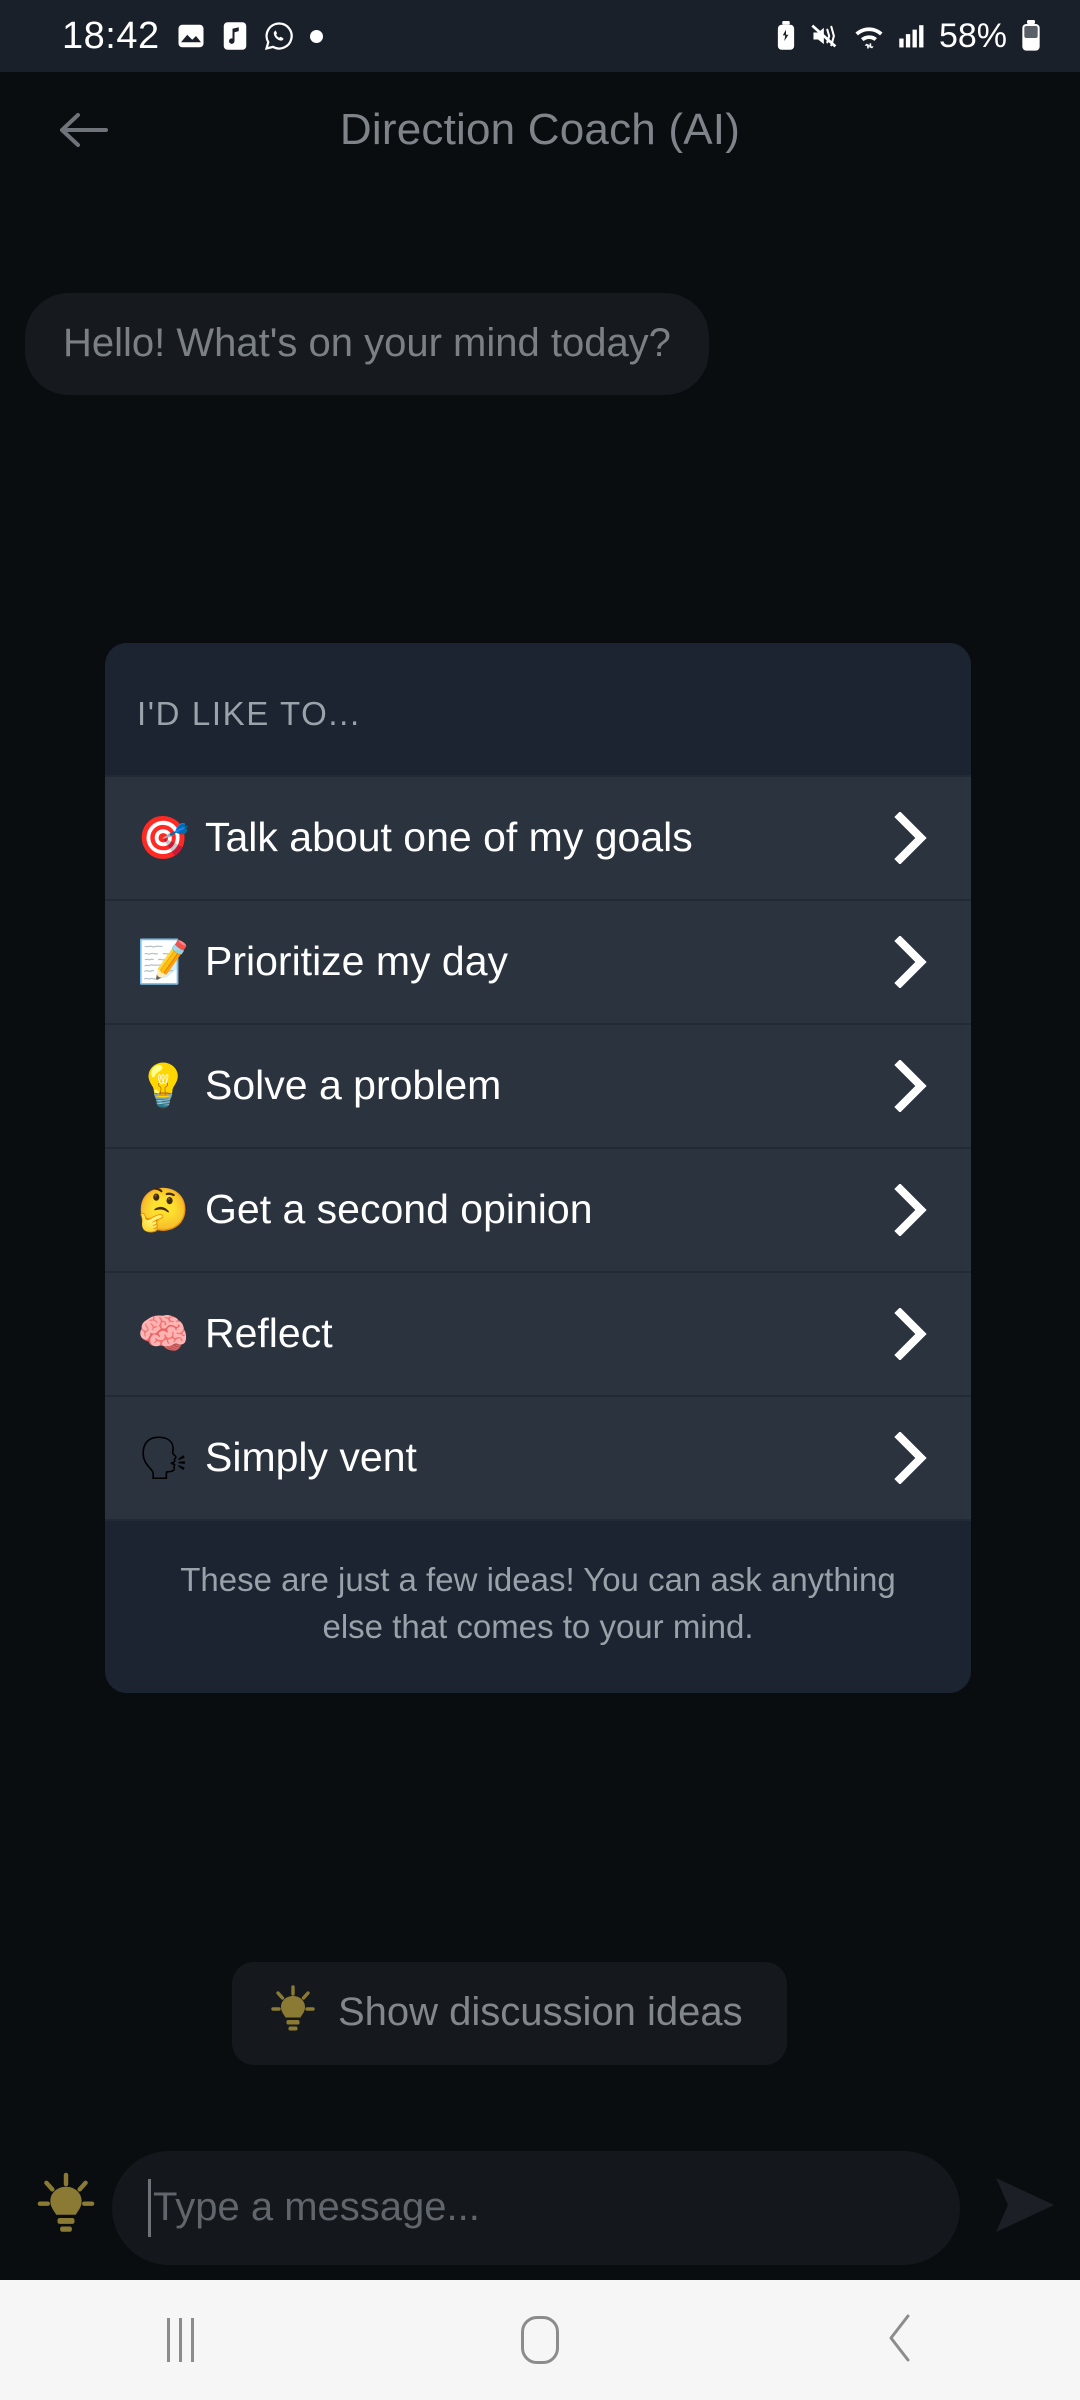 Image resolution: width=1080 pixels, height=2400 pixels. What do you see at coordinates (316, 36) in the screenshot?
I see `notification-dot-icon` at bounding box center [316, 36].